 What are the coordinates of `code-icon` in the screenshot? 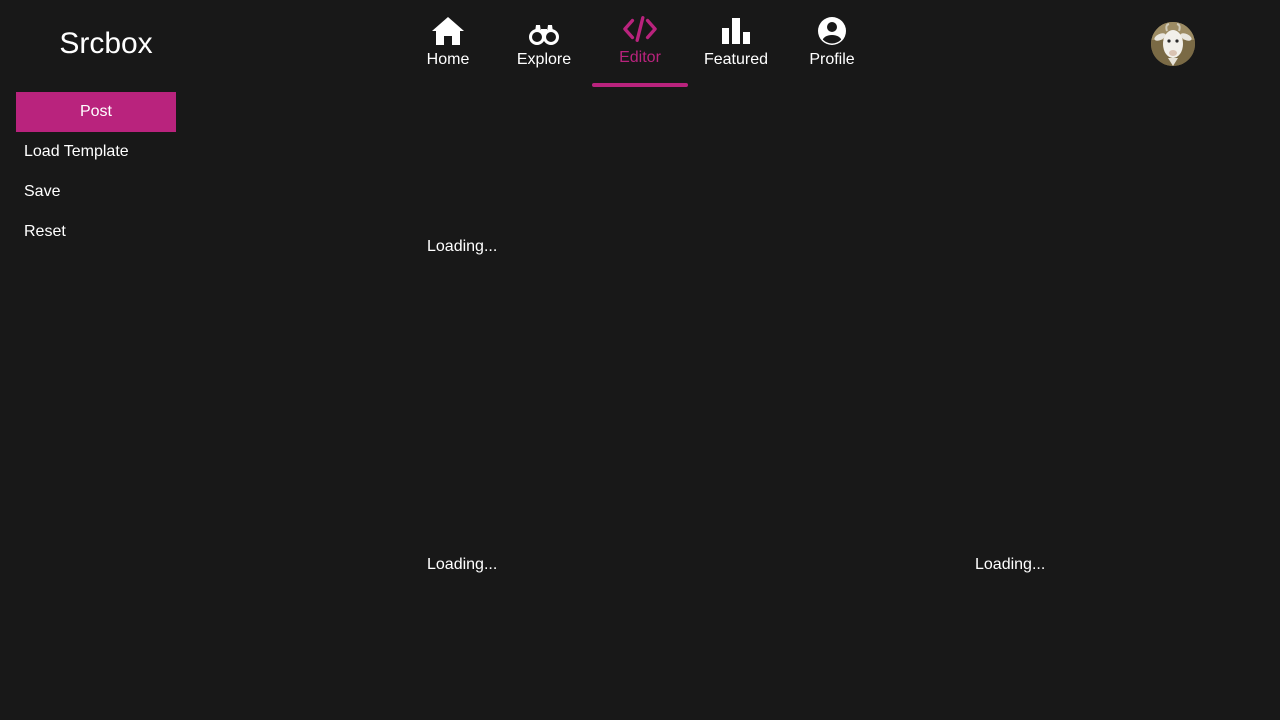 It's located at (640, 29).